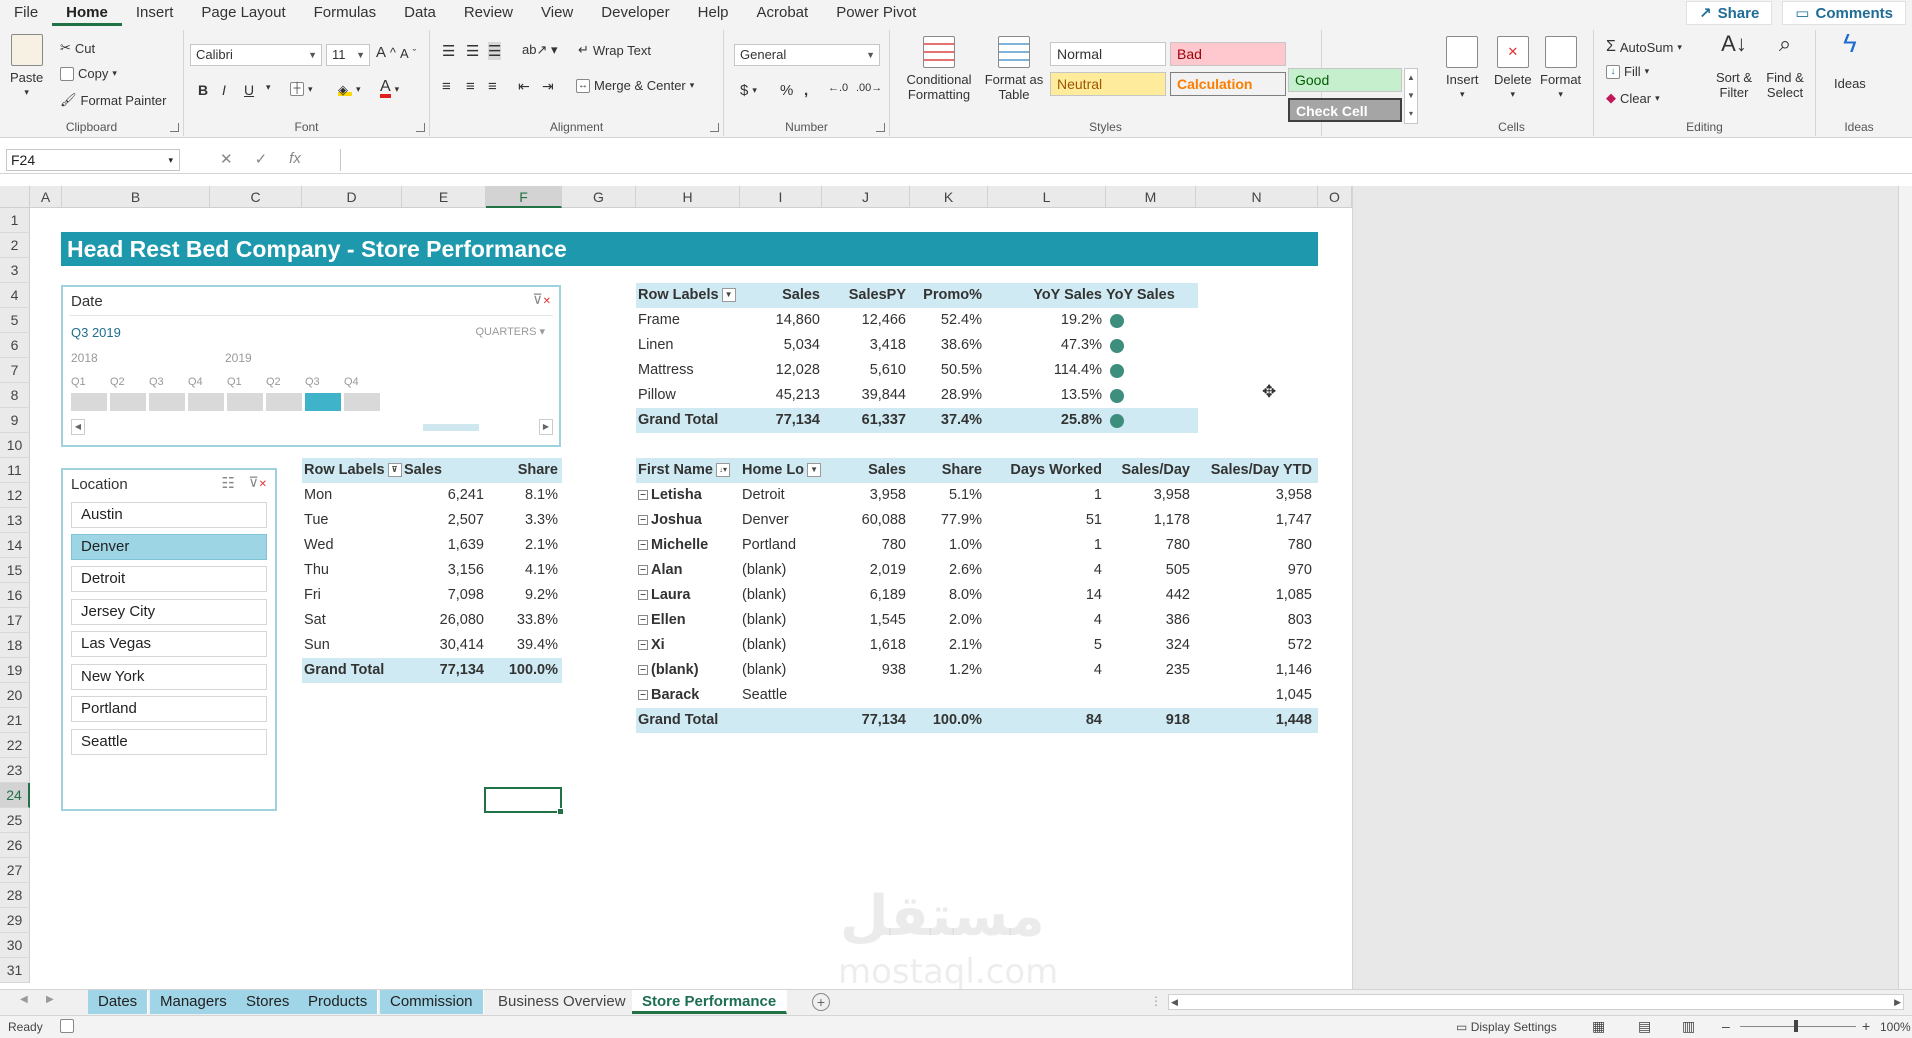  Describe the element at coordinates (432, 570) in the screenshot. I see `table-row: Thu 3,156 4.1%` at that location.